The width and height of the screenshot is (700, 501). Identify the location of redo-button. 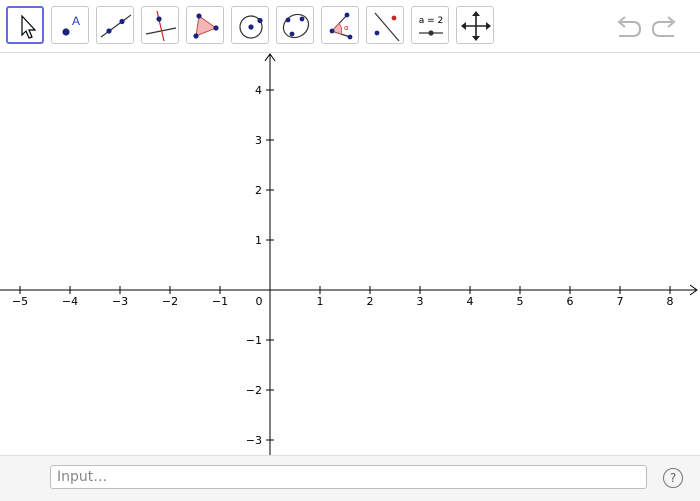
(665, 26).